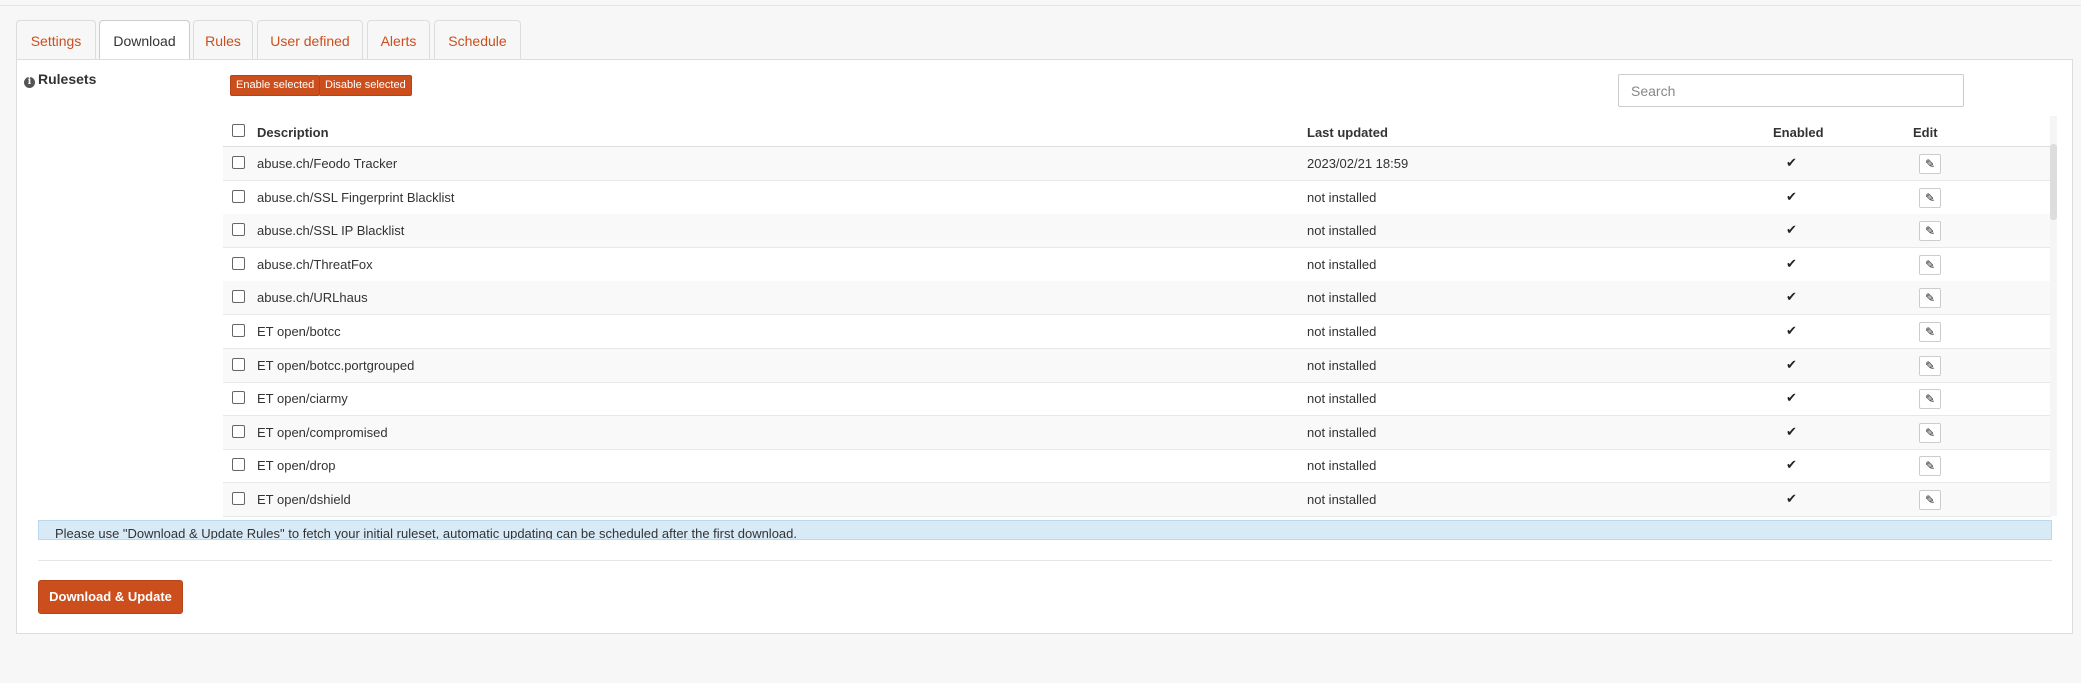 The image size is (2081, 683). What do you see at coordinates (1137, 399) in the screenshot?
I see `table-row: ET open/ciarmy not installed ✔ ✎` at bounding box center [1137, 399].